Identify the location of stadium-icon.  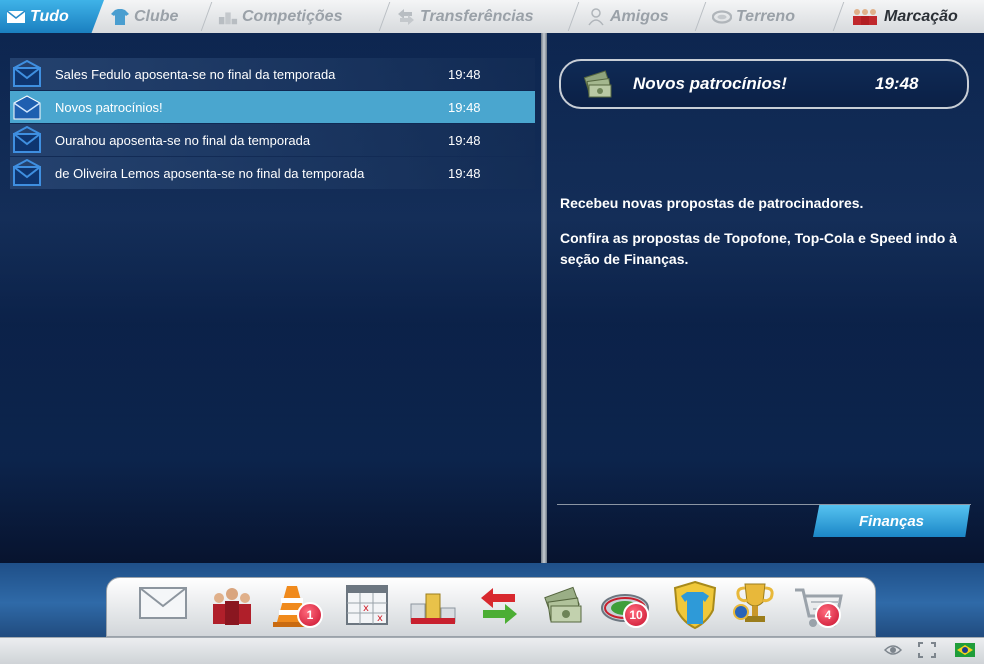
(722, 16).